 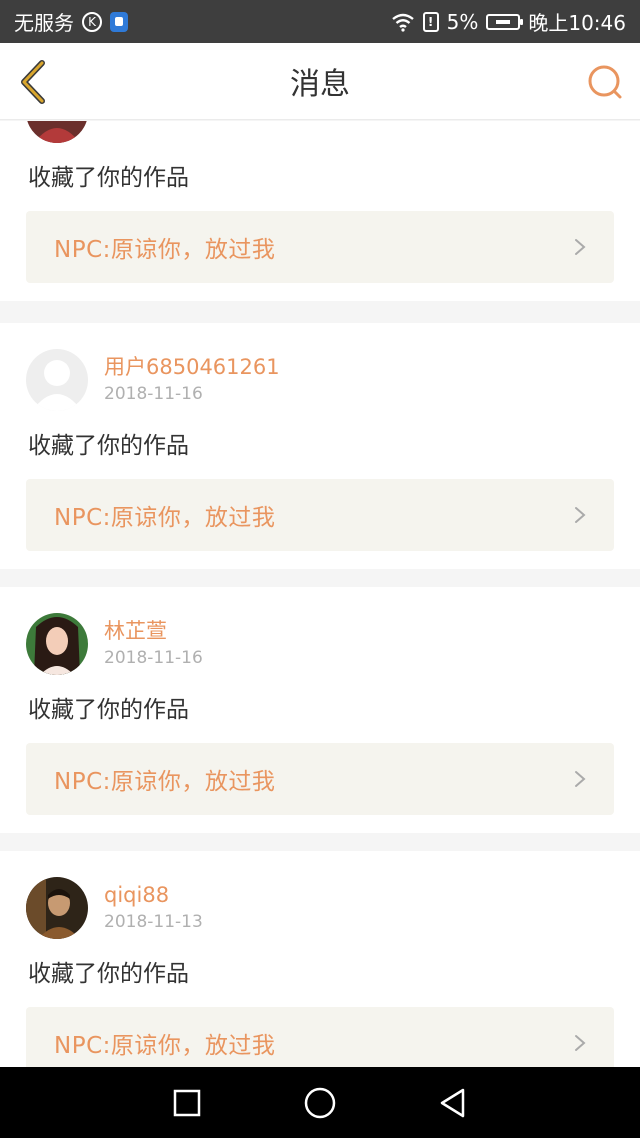 I want to click on user-meta: 用户6850461261 2018-11-16, so click(x=192, y=380).